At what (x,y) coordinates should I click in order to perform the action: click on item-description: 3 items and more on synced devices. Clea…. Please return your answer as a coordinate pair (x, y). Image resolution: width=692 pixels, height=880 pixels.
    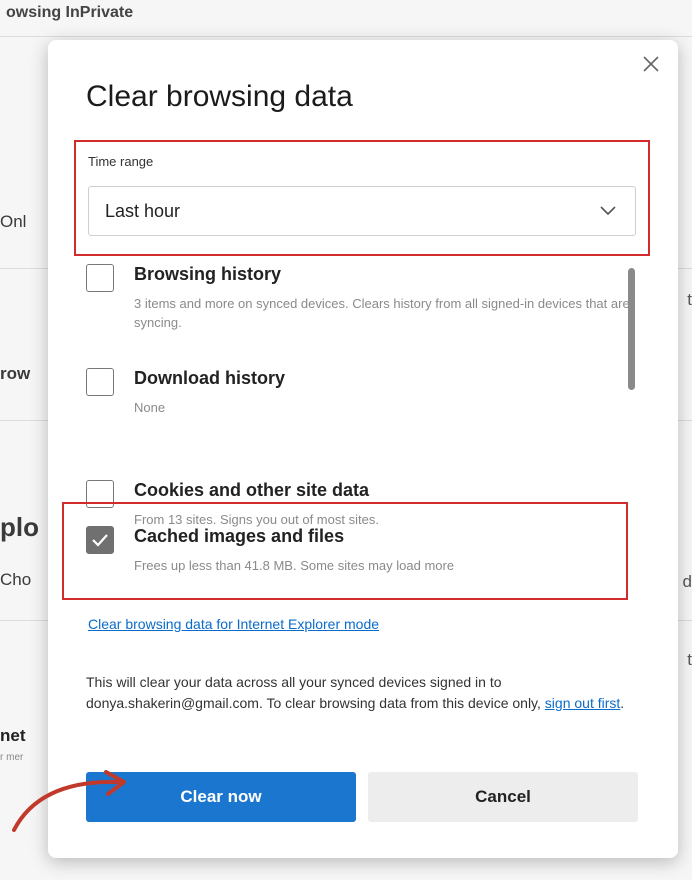
    Looking at the image, I should click on (382, 313).